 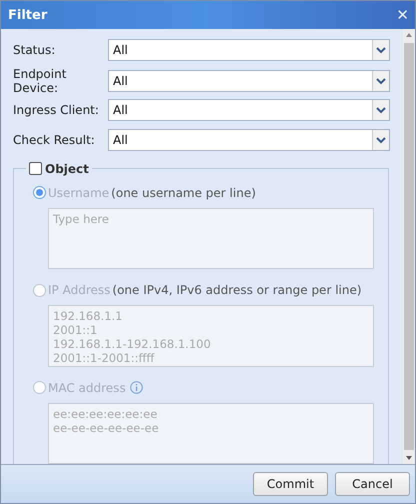 What do you see at coordinates (67, 169) in the screenshot?
I see `object-label: Object` at bounding box center [67, 169].